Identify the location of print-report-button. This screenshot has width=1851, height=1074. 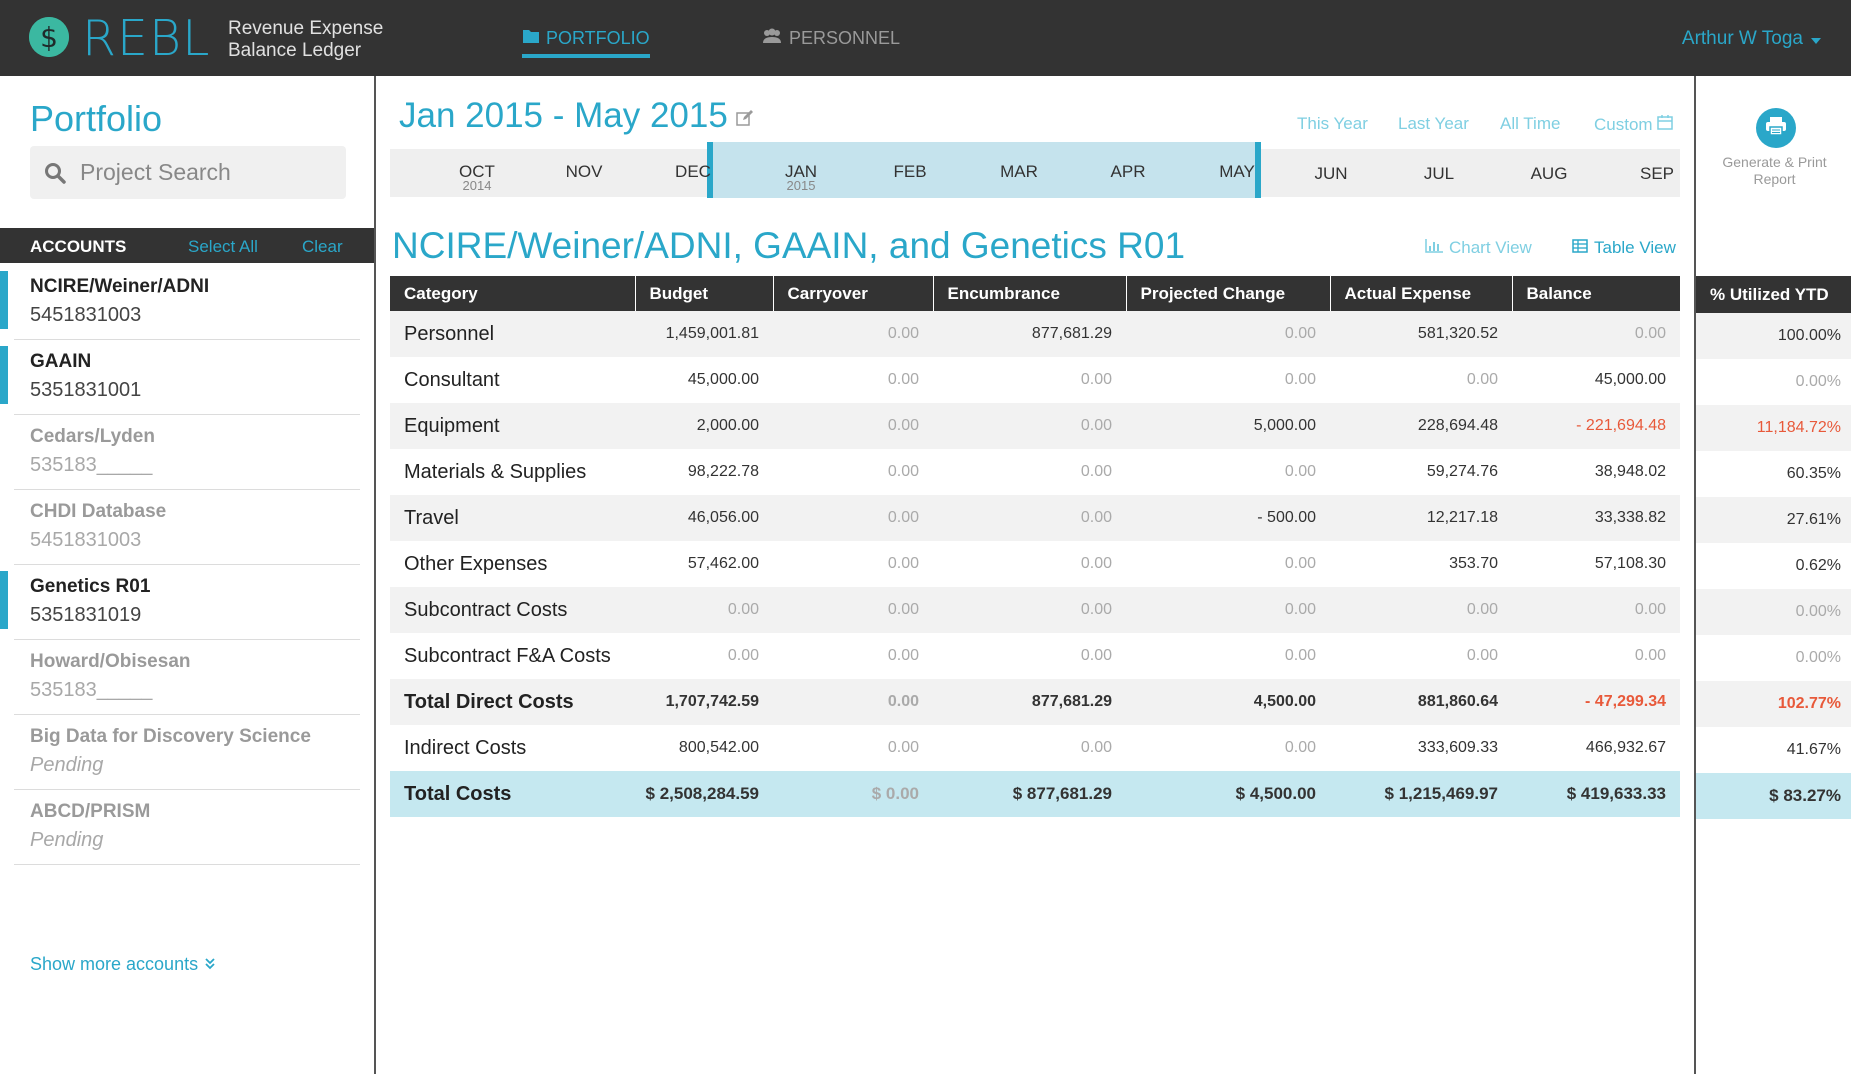
(1776, 128).